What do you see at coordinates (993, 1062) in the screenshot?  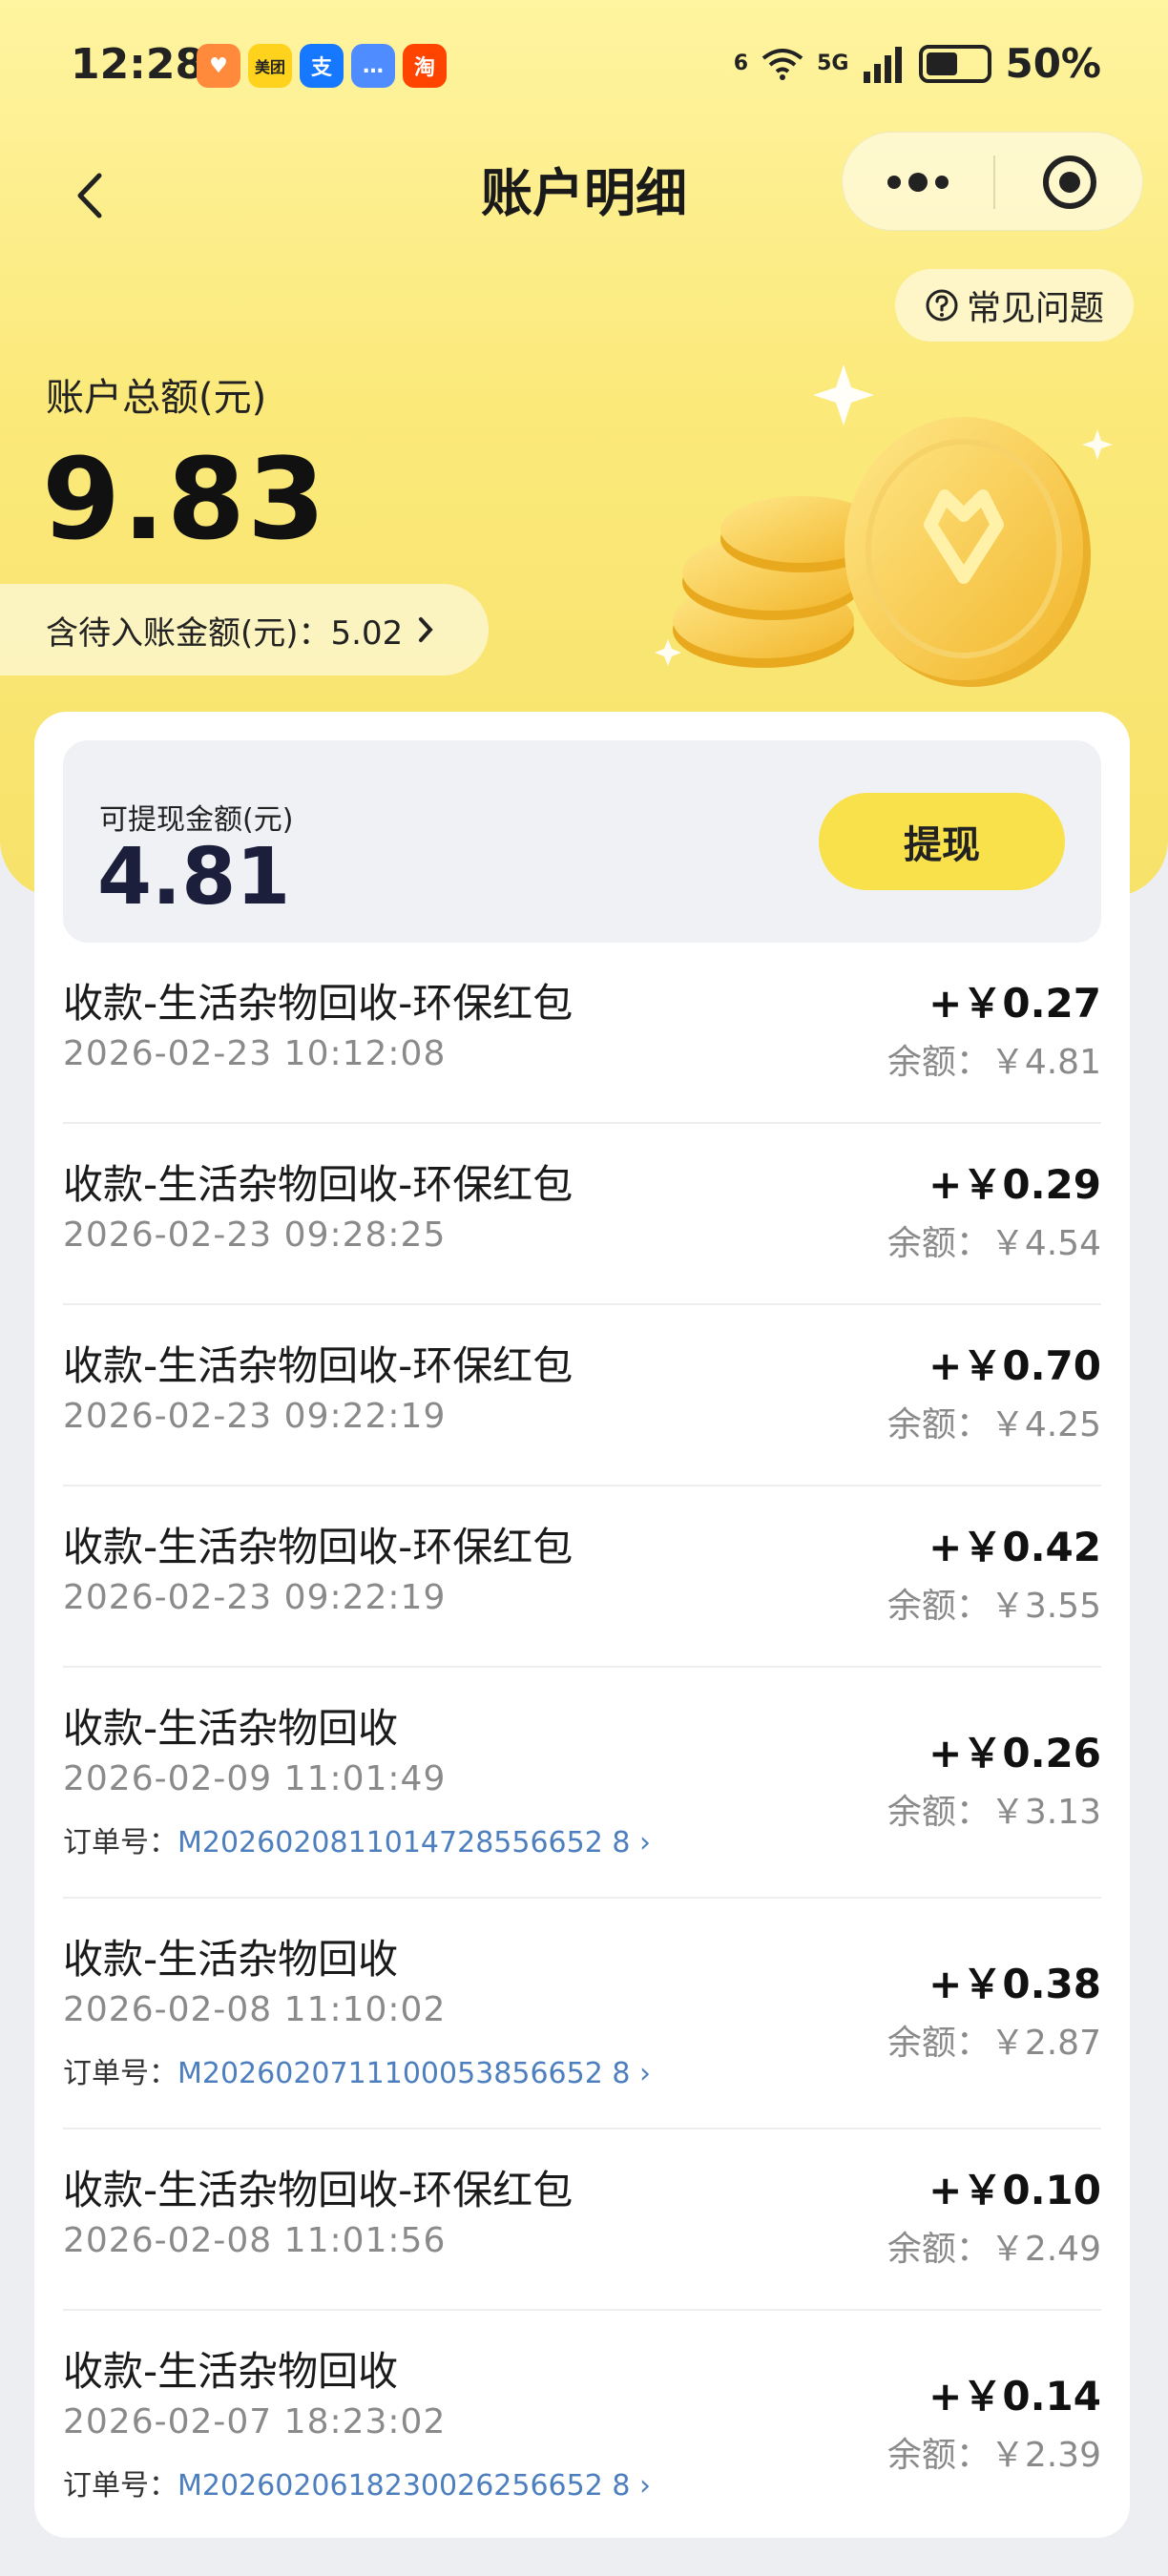 I see `transaction-balance: 余额：￥4.81` at bounding box center [993, 1062].